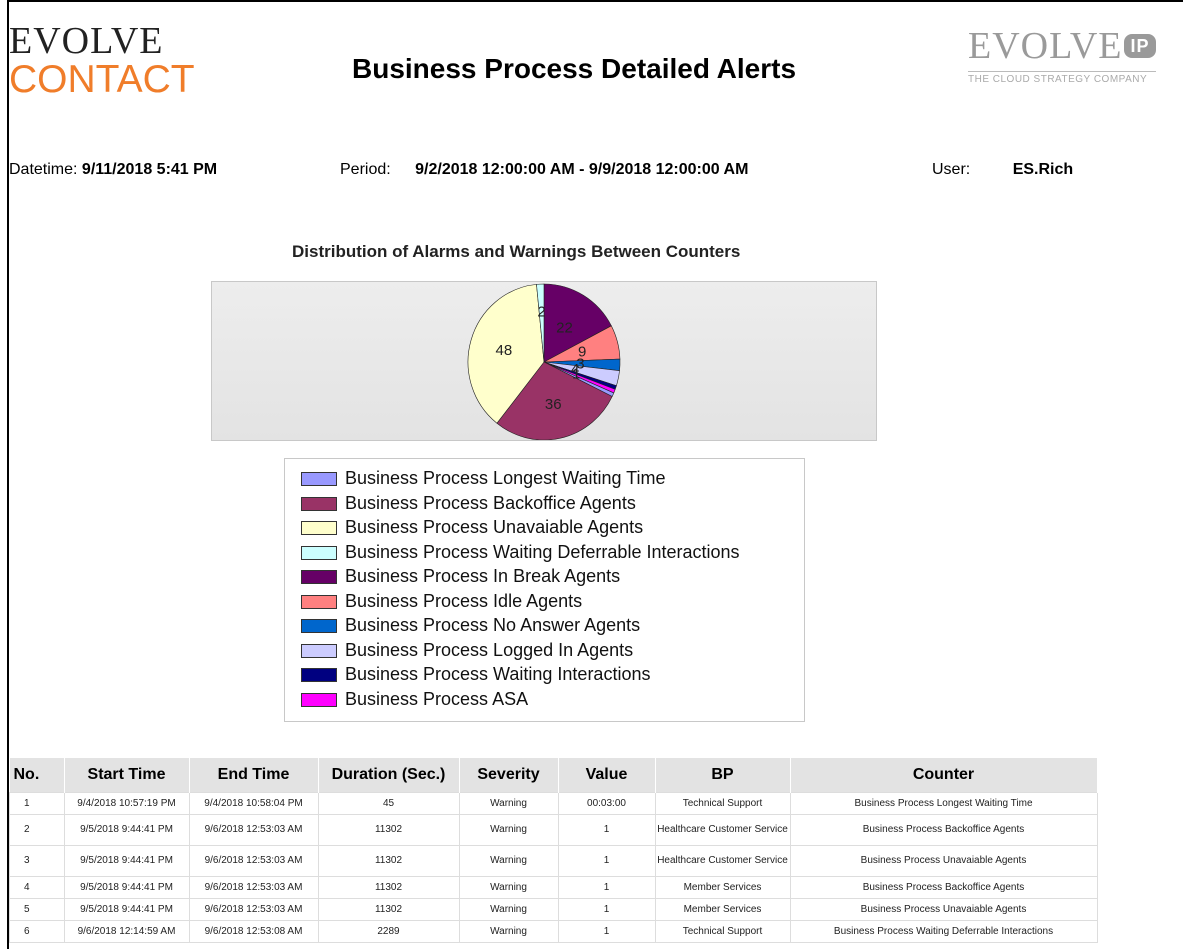  What do you see at coordinates (254, 775) in the screenshot?
I see `col-end-time: End Time` at bounding box center [254, 775].